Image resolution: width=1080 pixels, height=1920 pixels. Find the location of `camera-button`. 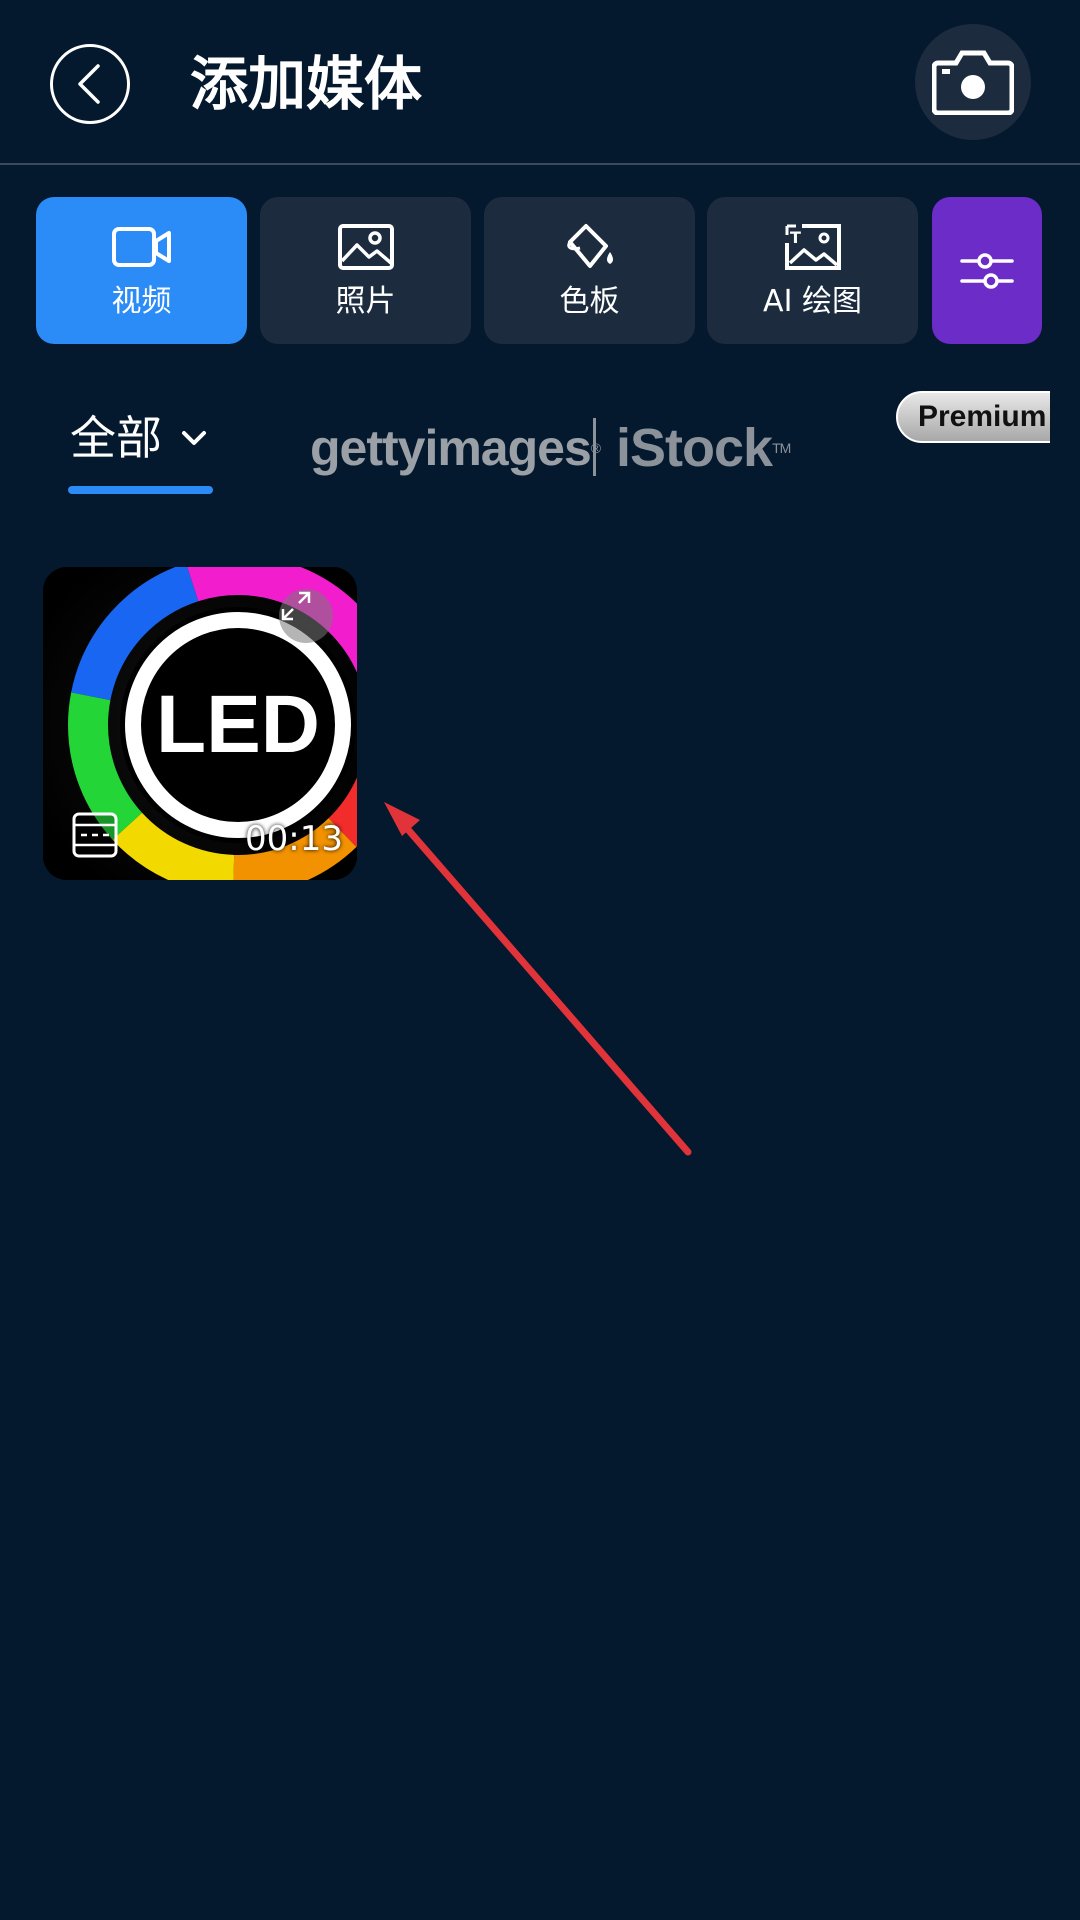

camera-button is located at coordinates (973, 82).